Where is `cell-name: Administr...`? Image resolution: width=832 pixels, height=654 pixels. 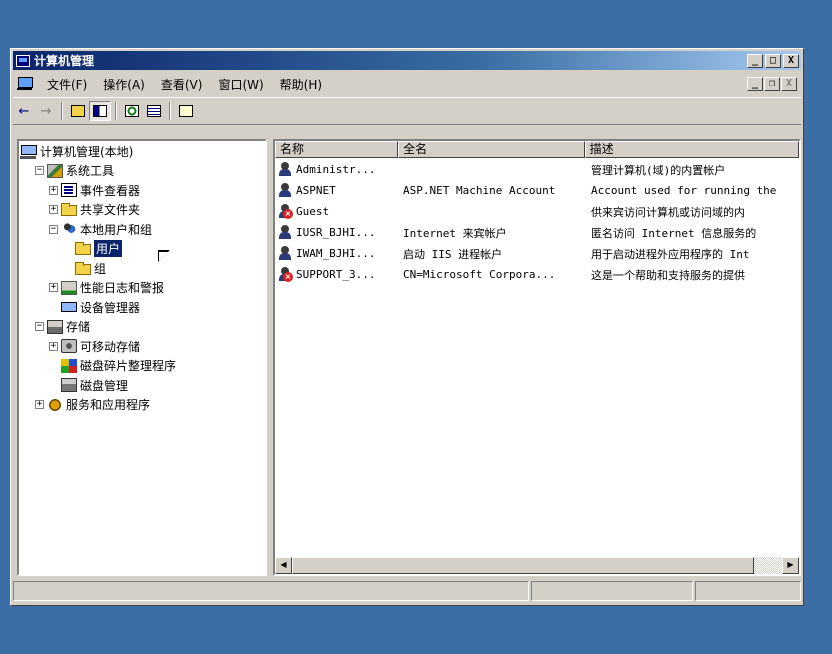
cell-name: Administr... is located at coordinates (336, 169).